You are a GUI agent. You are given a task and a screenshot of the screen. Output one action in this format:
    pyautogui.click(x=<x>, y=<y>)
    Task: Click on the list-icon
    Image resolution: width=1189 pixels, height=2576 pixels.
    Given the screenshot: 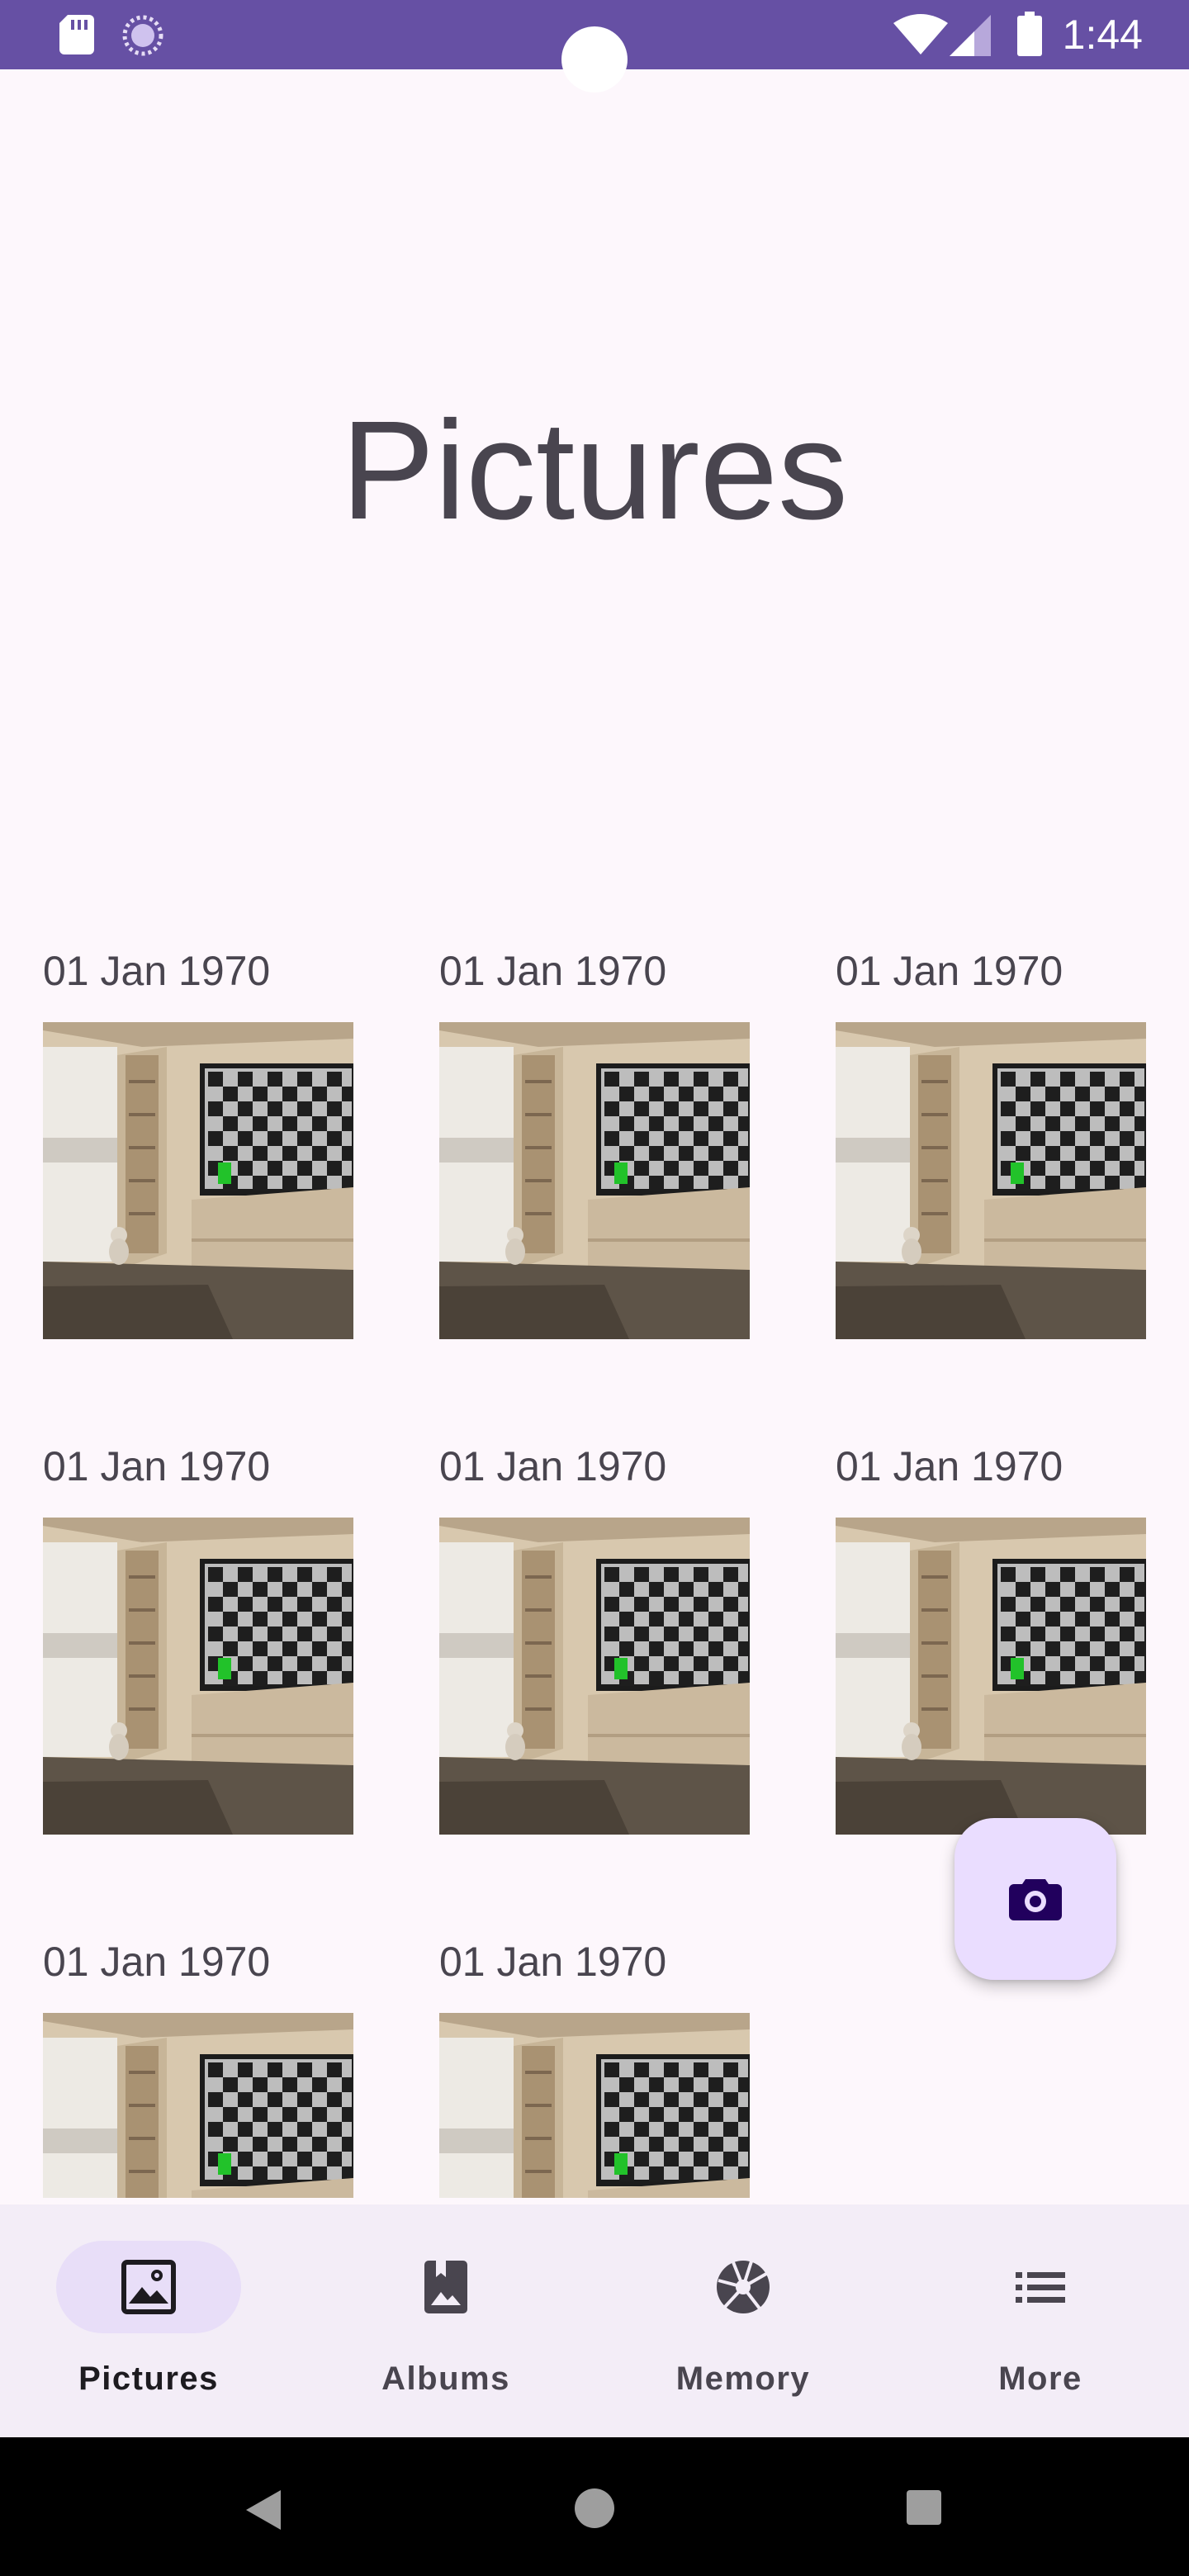 What is the action you would take?
    pyautogui.click(x=1040, y=2287)
    